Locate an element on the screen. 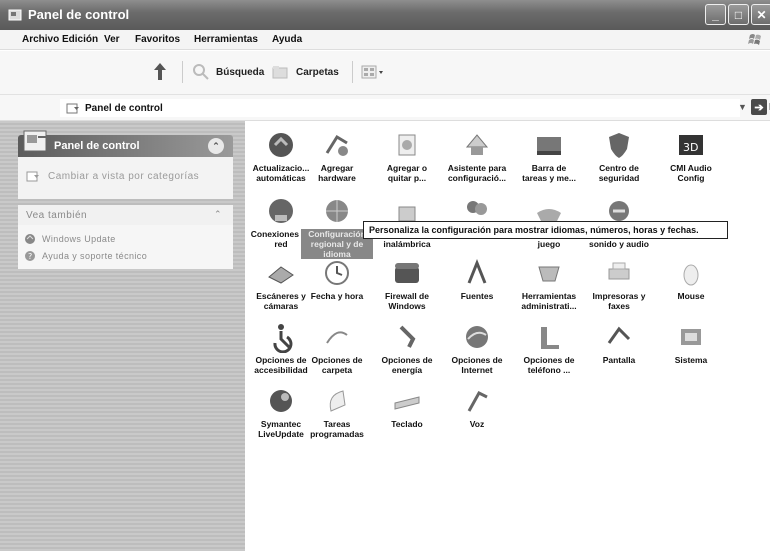  item-label-line: regional y de is located at coordinates (337, 244).